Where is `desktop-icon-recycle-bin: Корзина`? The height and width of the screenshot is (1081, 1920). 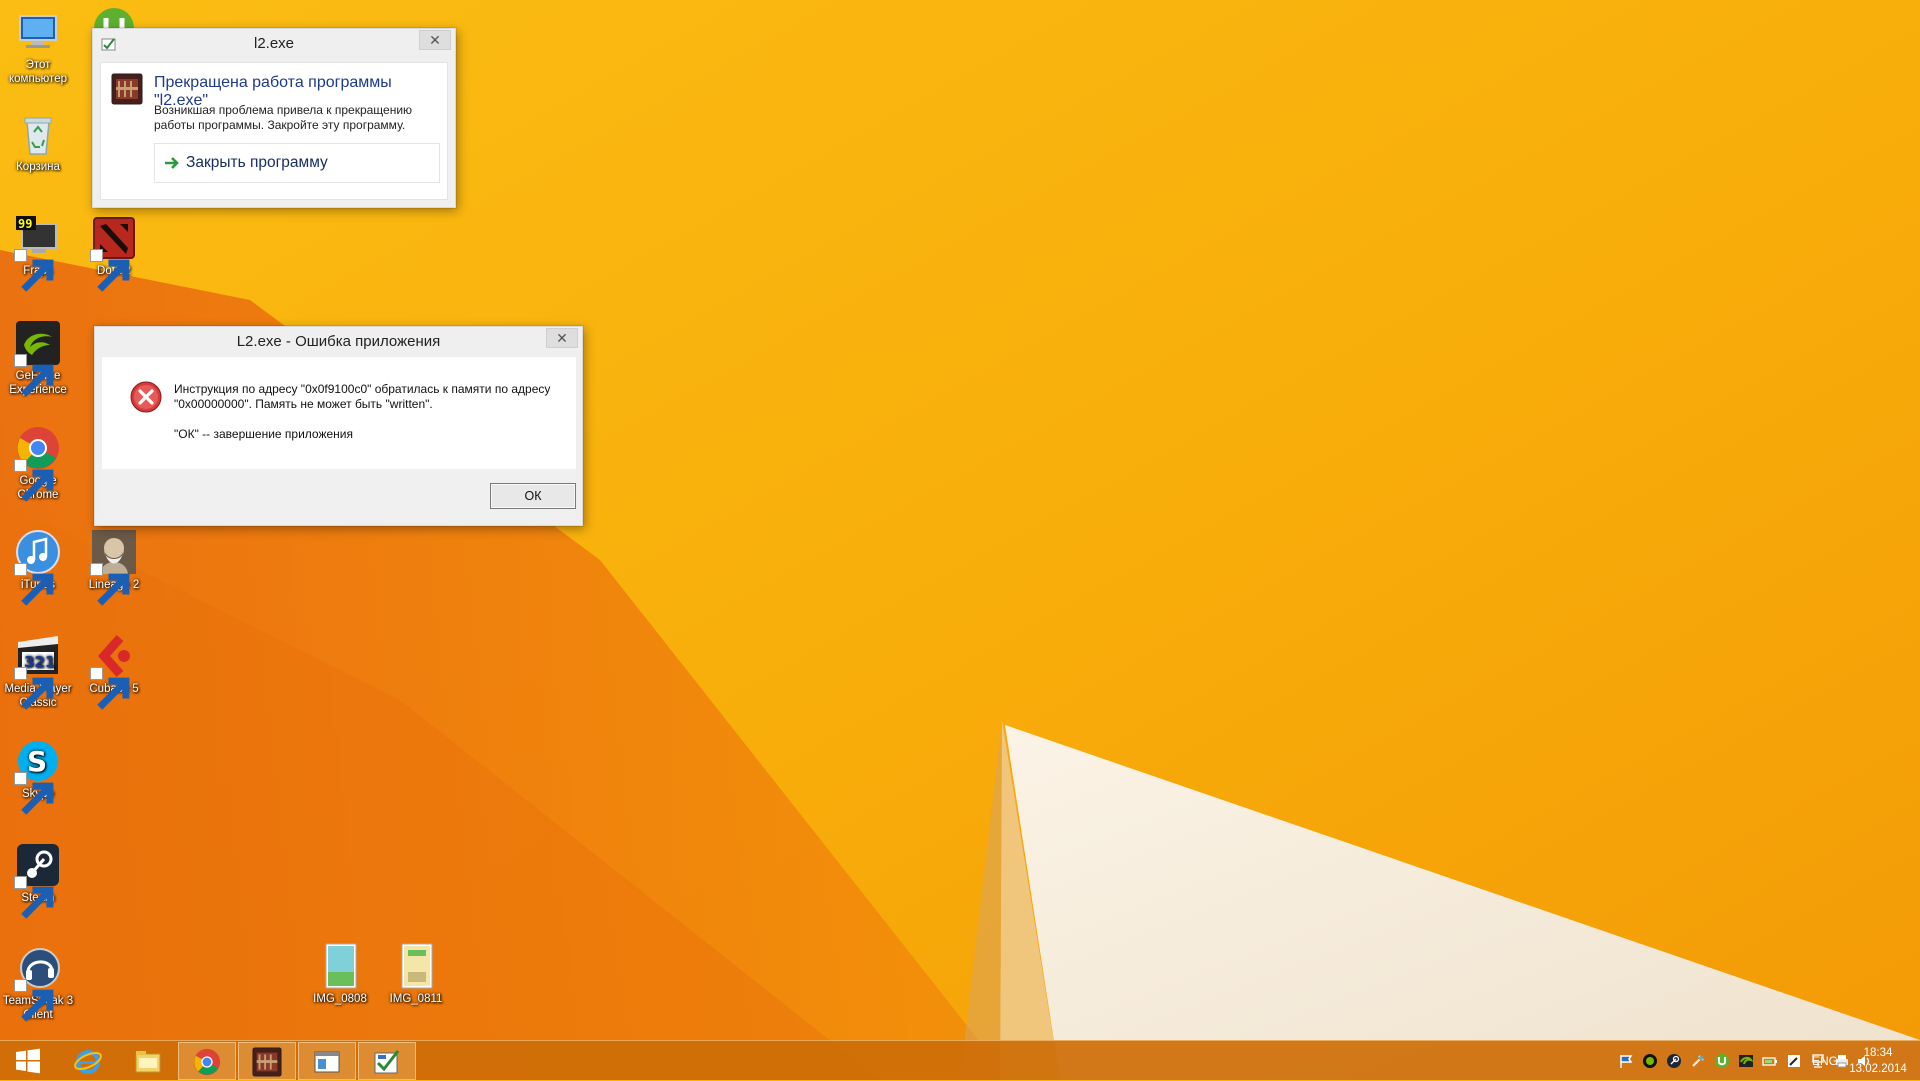 desktop-icon-recycle-bin: Корзина is located at coordinates (39, 142).